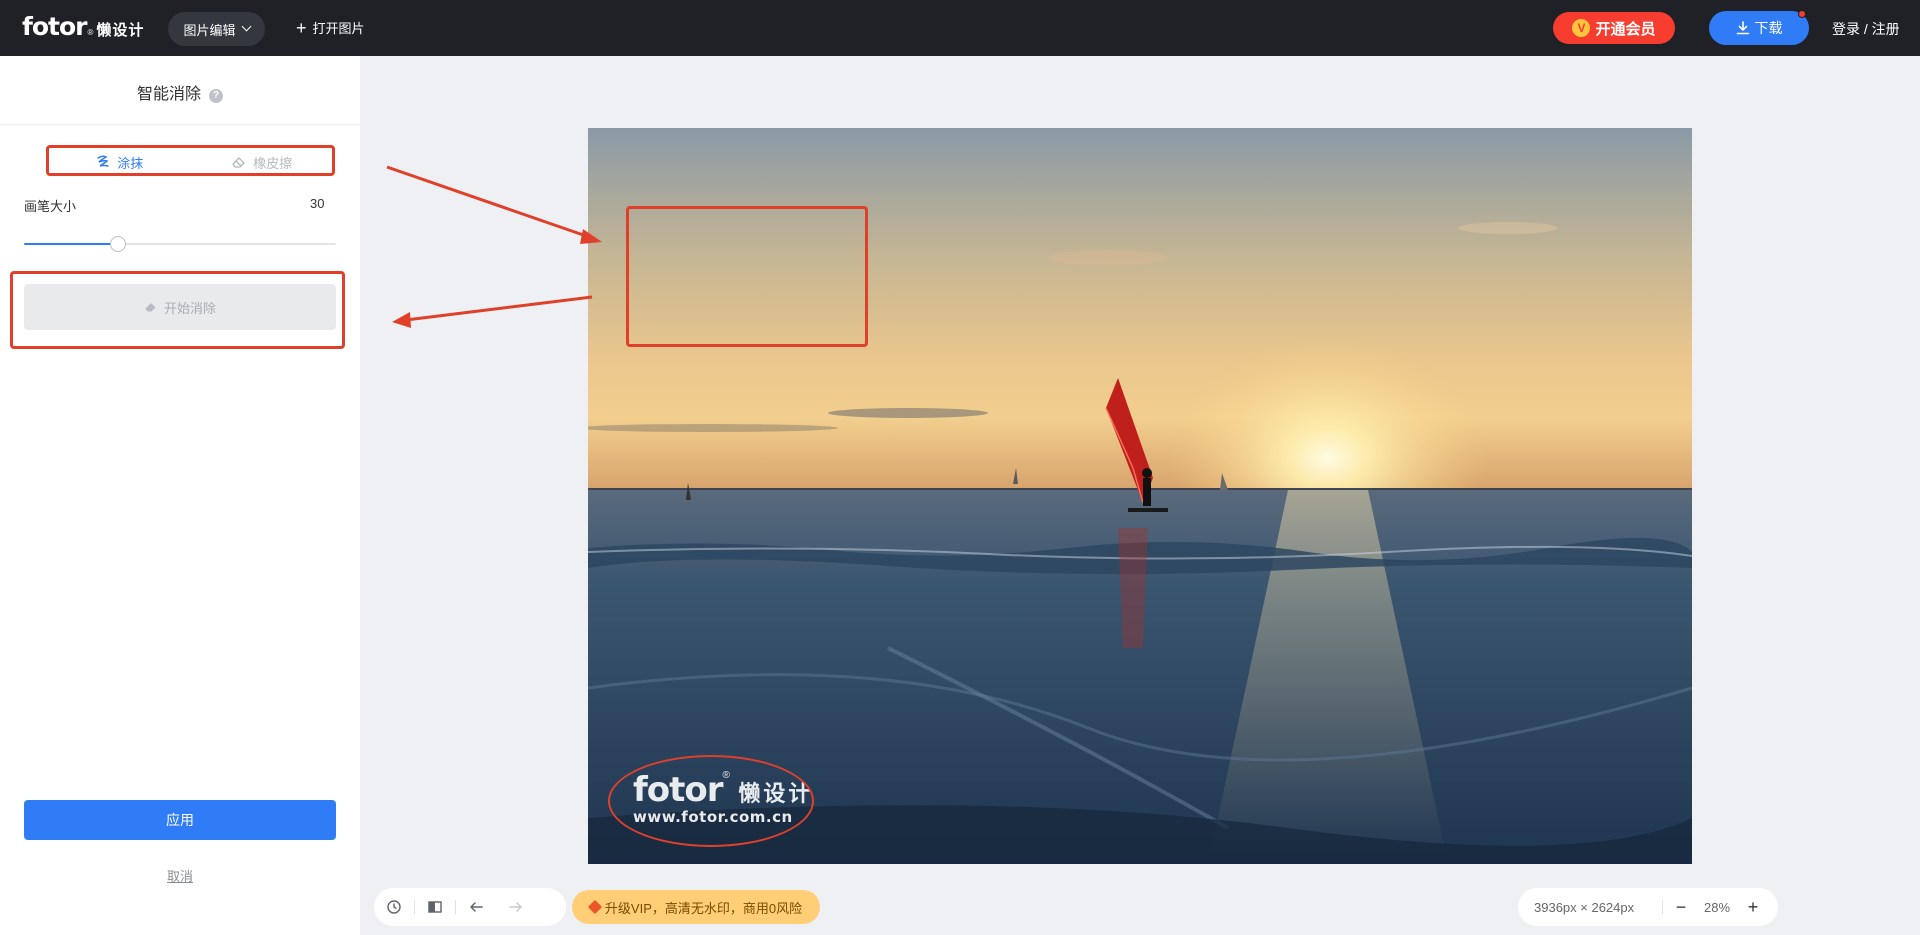  I want to click on tab-eraser-label: 橡皮擦, so click(273, 163).